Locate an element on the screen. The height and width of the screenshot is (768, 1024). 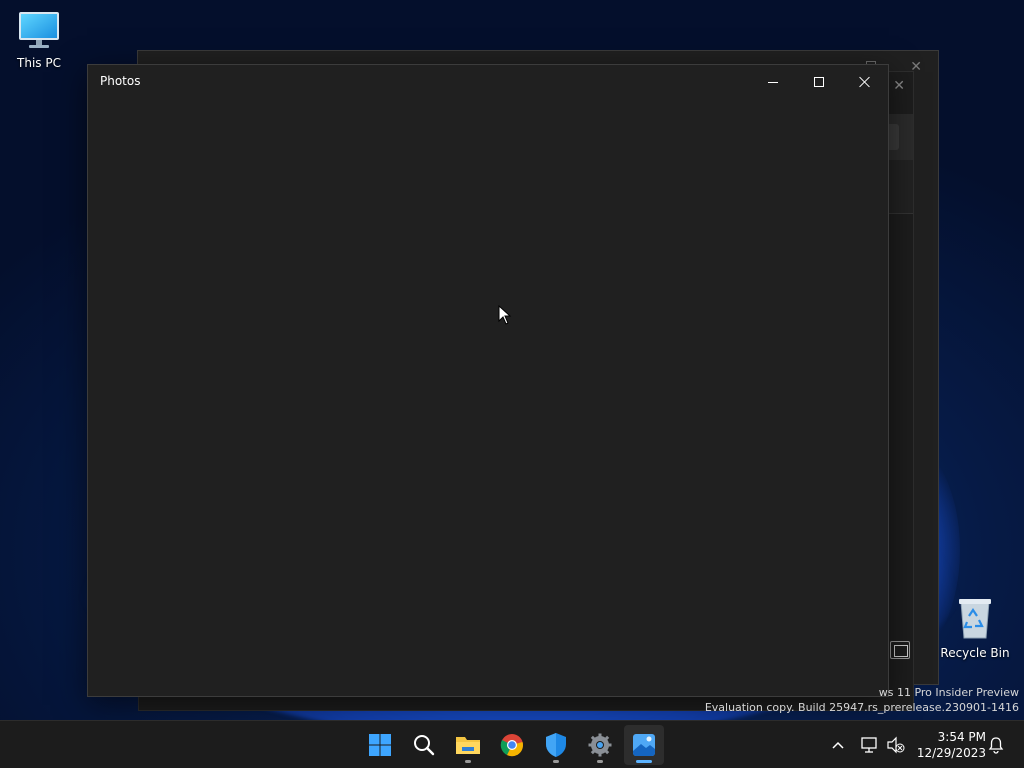
clock-date: 12/29/2023 is located at coordinates (951, 753).